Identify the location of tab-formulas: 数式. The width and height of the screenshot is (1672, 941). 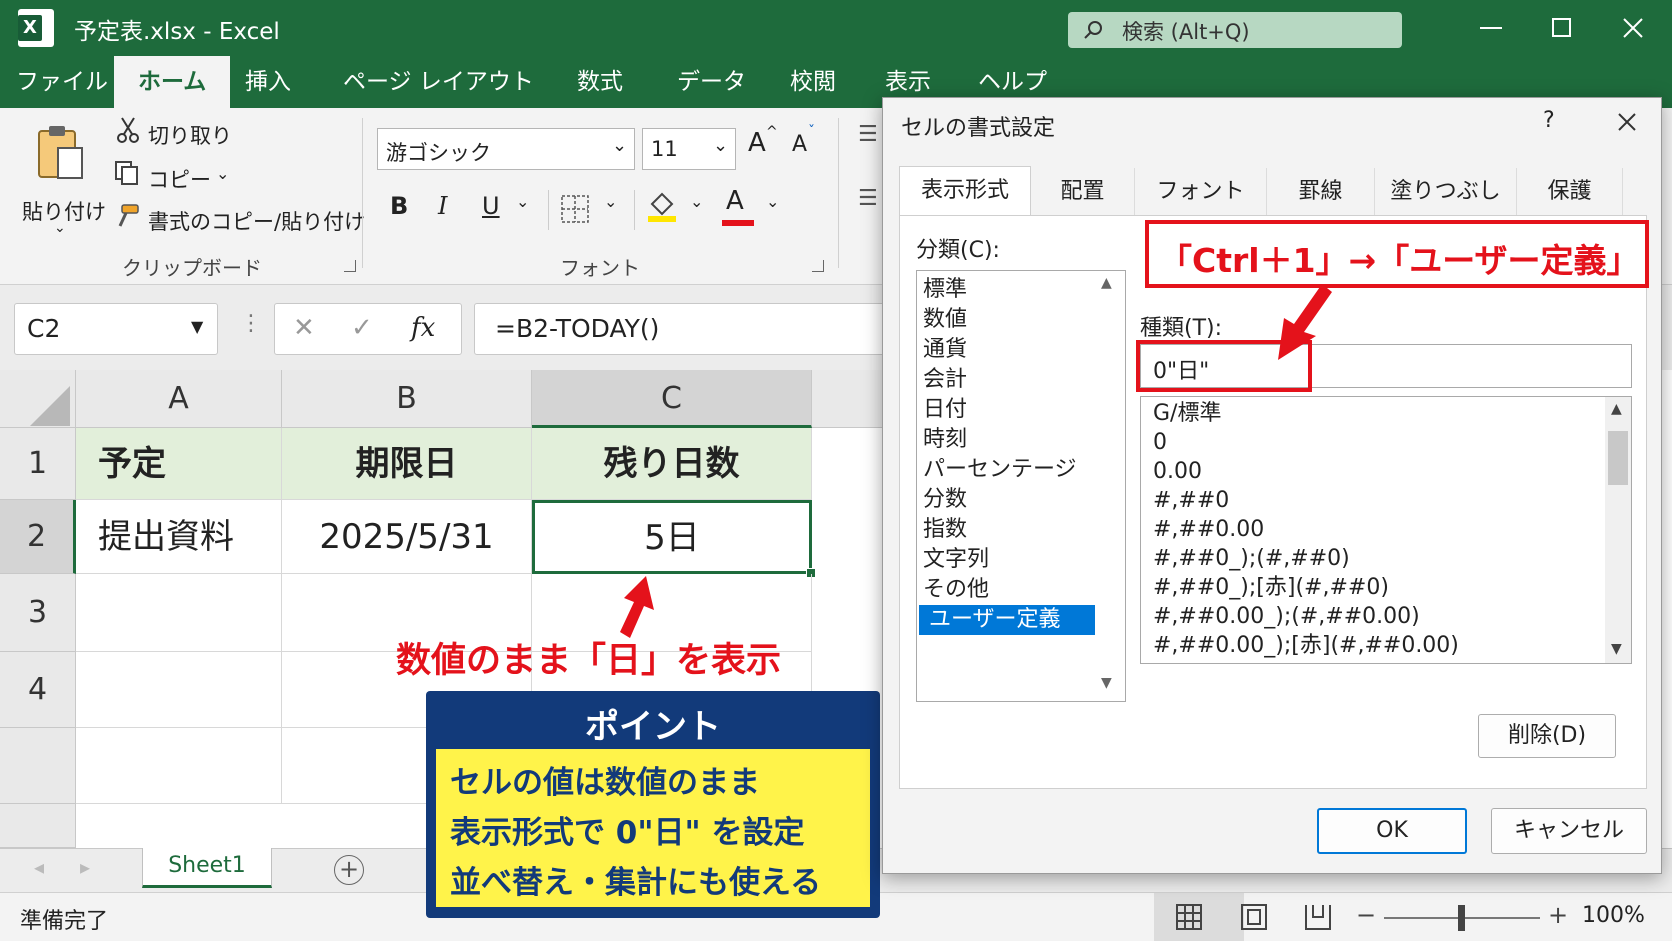
(600, 82).